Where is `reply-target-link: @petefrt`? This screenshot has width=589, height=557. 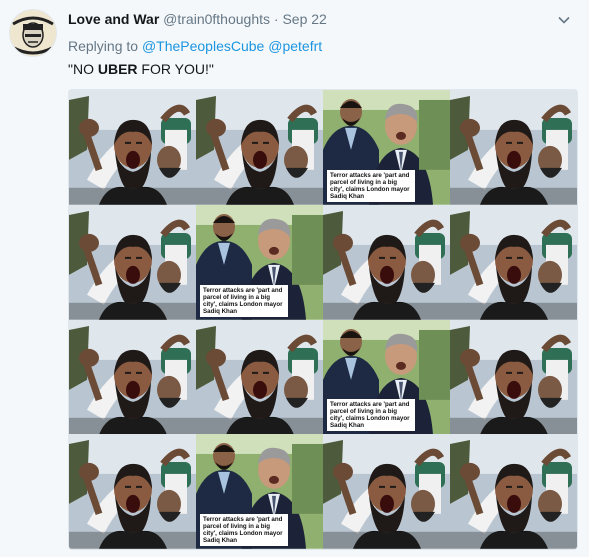 reply-target-link: @petefrt is located at coordinates (295, 46).